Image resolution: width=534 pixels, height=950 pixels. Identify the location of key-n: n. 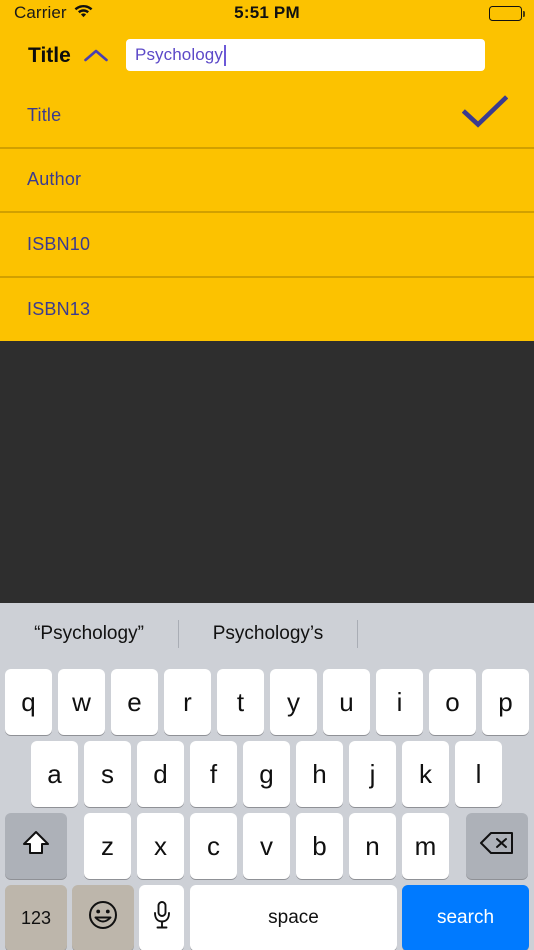
(372, 846).